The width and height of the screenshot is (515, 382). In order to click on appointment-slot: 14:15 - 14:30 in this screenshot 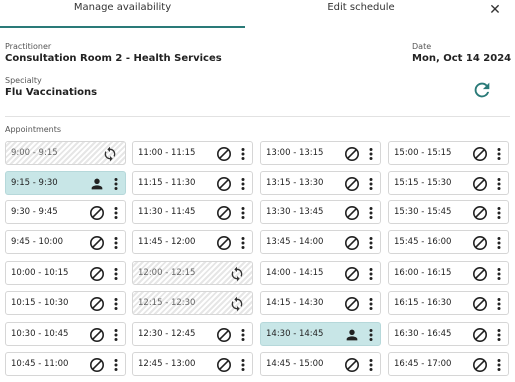, I will do `click(320, 303)`.